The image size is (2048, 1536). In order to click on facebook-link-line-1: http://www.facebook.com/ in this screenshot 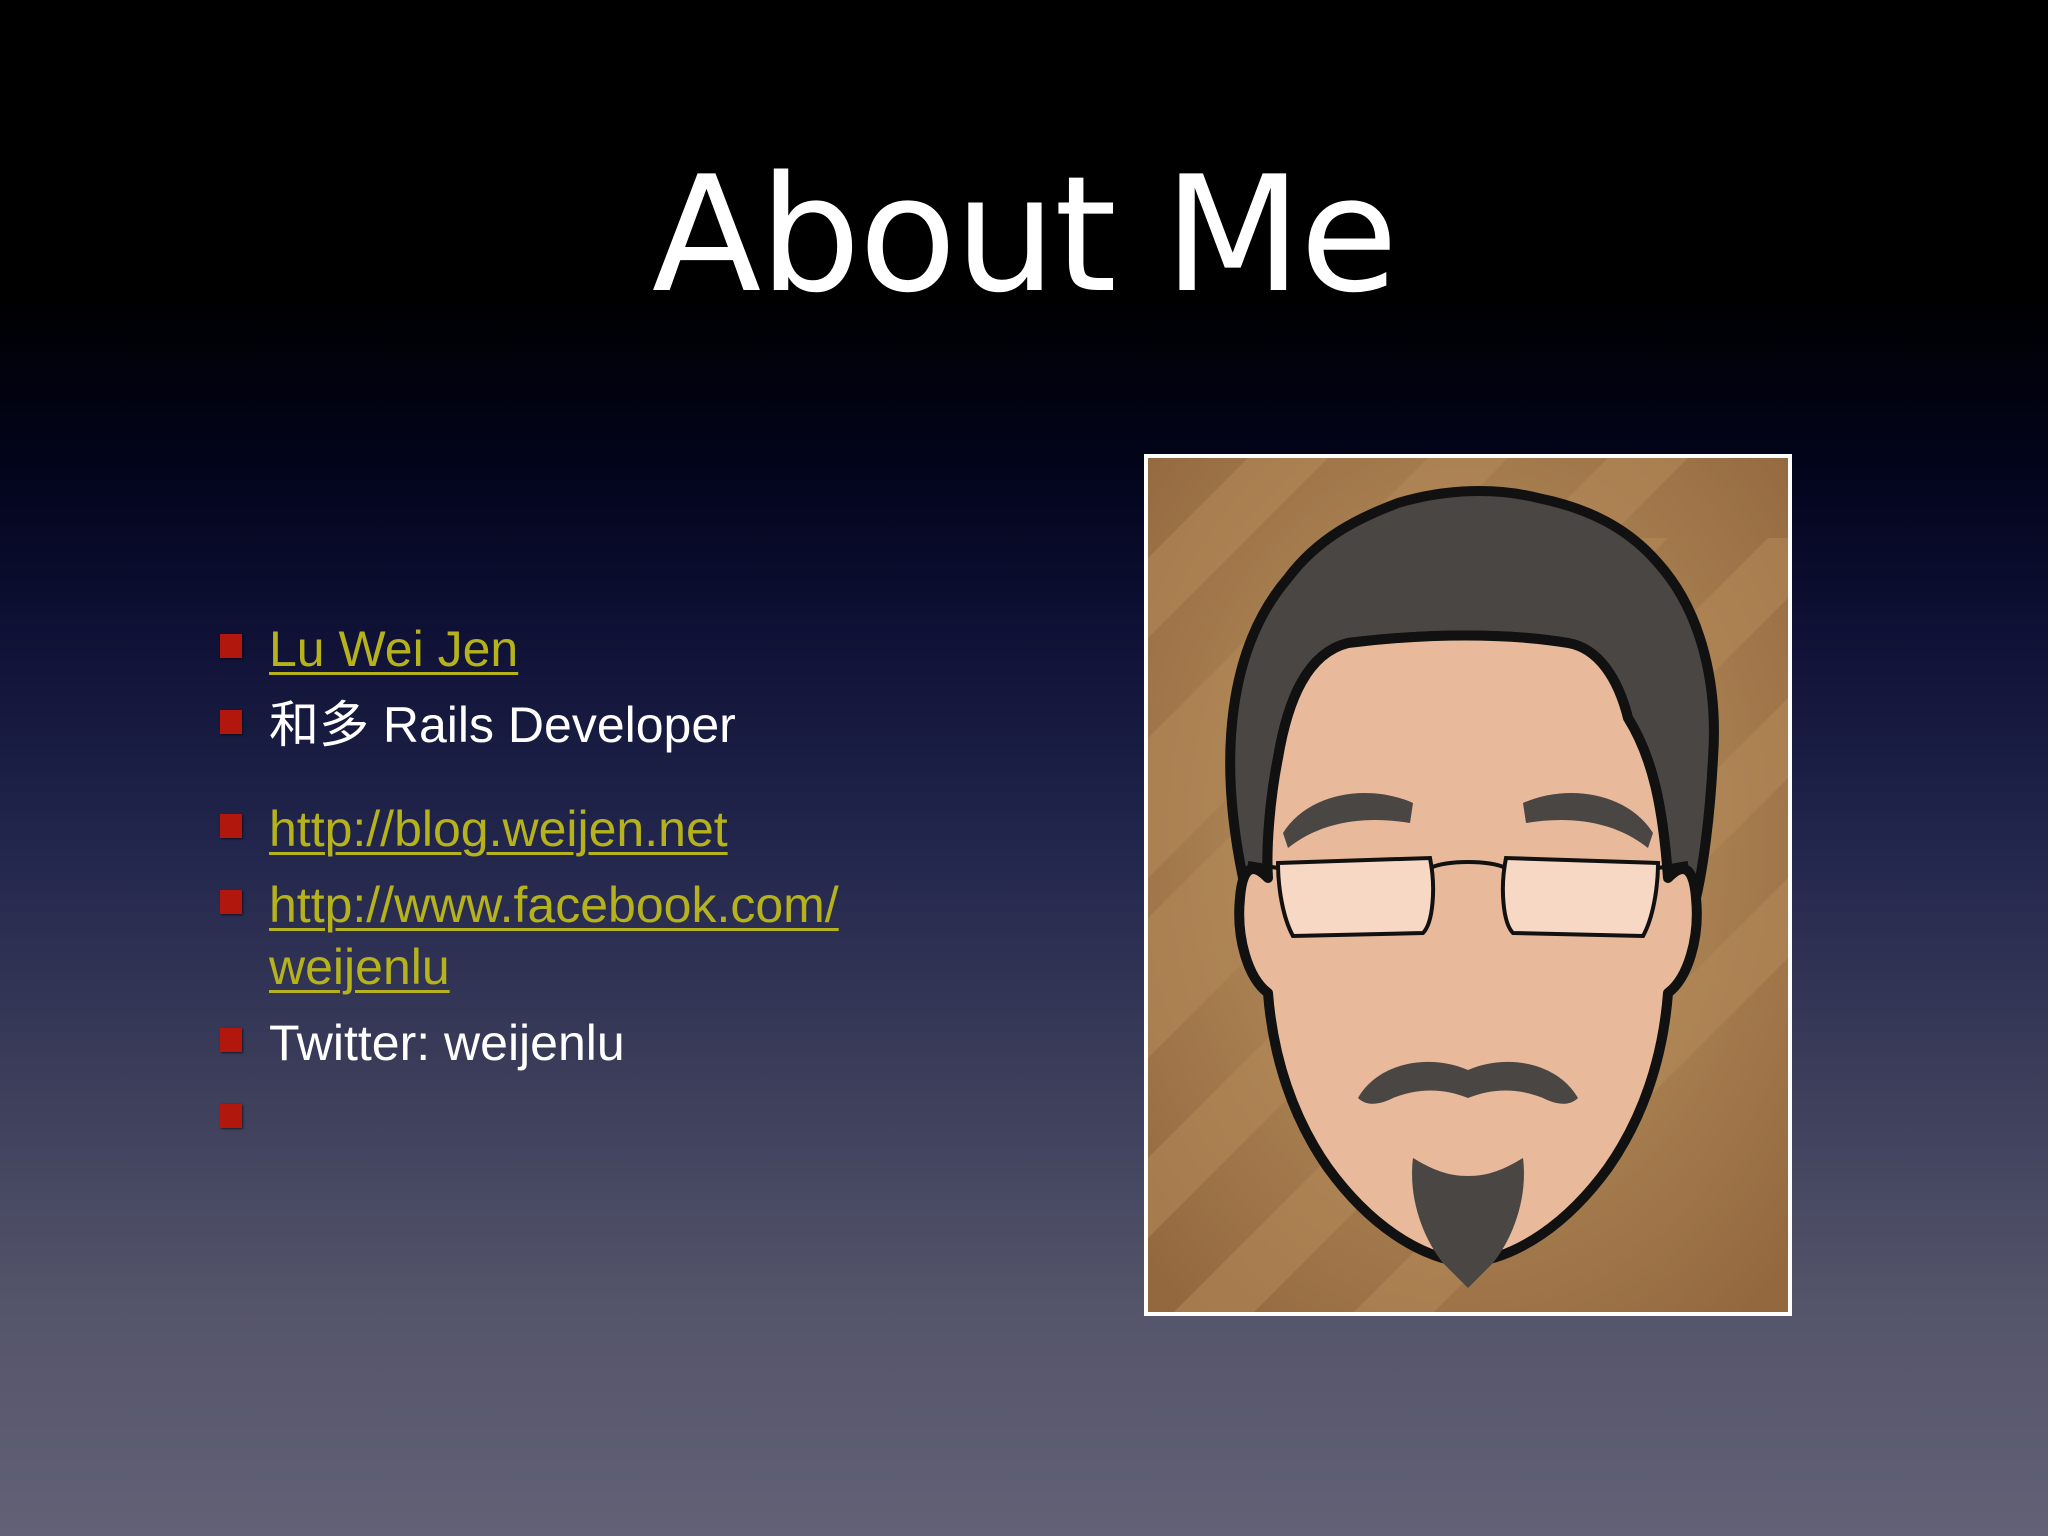, I will do `click(554, 905)`.